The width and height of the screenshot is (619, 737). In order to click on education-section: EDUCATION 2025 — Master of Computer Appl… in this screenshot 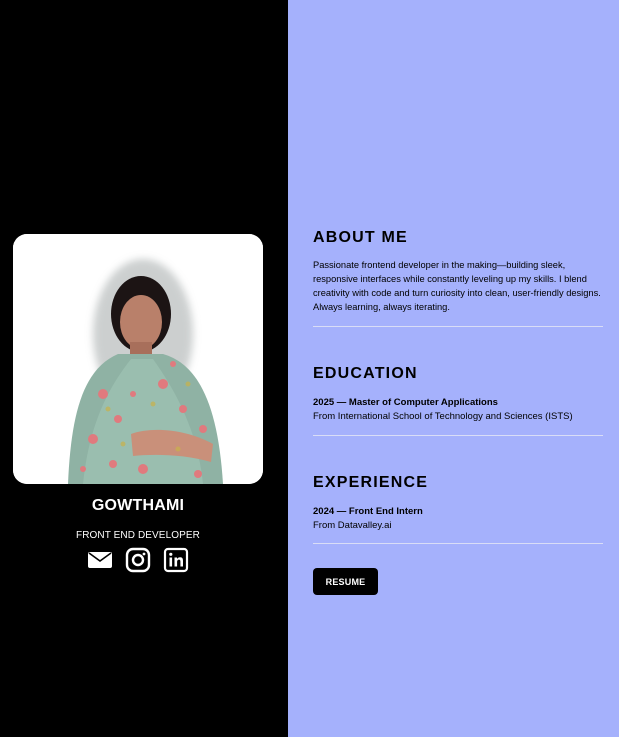, I will do `click(458, 394)`.